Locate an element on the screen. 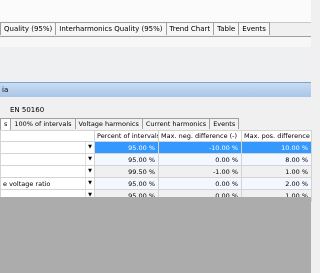 This screenshot has width=320, height=273. spacer-area is located at coordinates (155, 64).